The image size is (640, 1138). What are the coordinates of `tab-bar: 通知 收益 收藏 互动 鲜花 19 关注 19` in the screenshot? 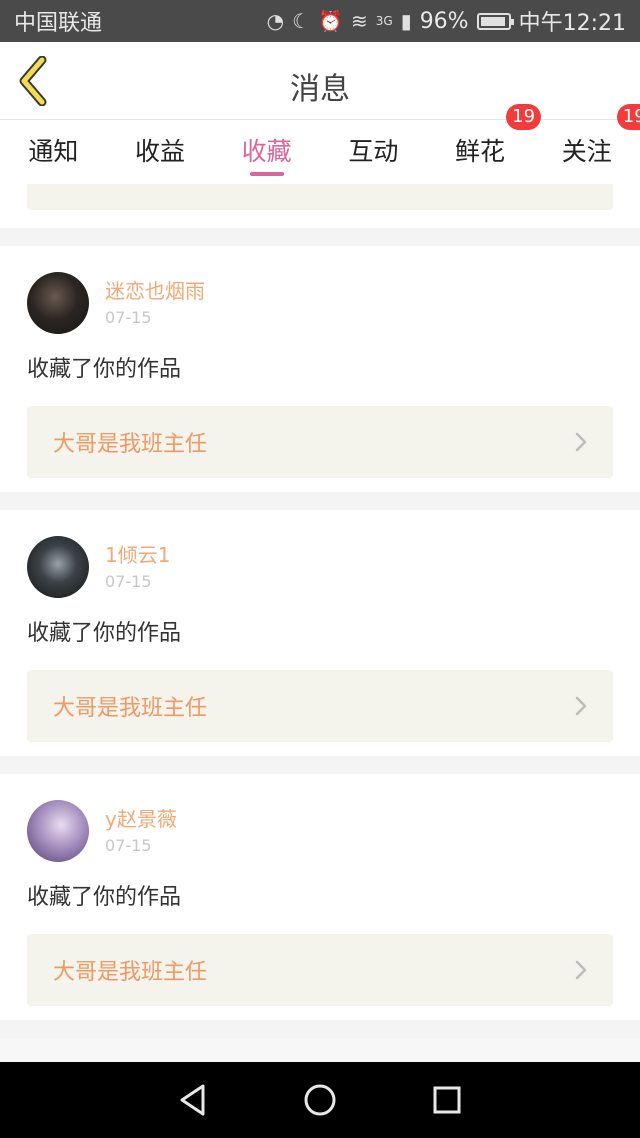 It's located at (320, 144).